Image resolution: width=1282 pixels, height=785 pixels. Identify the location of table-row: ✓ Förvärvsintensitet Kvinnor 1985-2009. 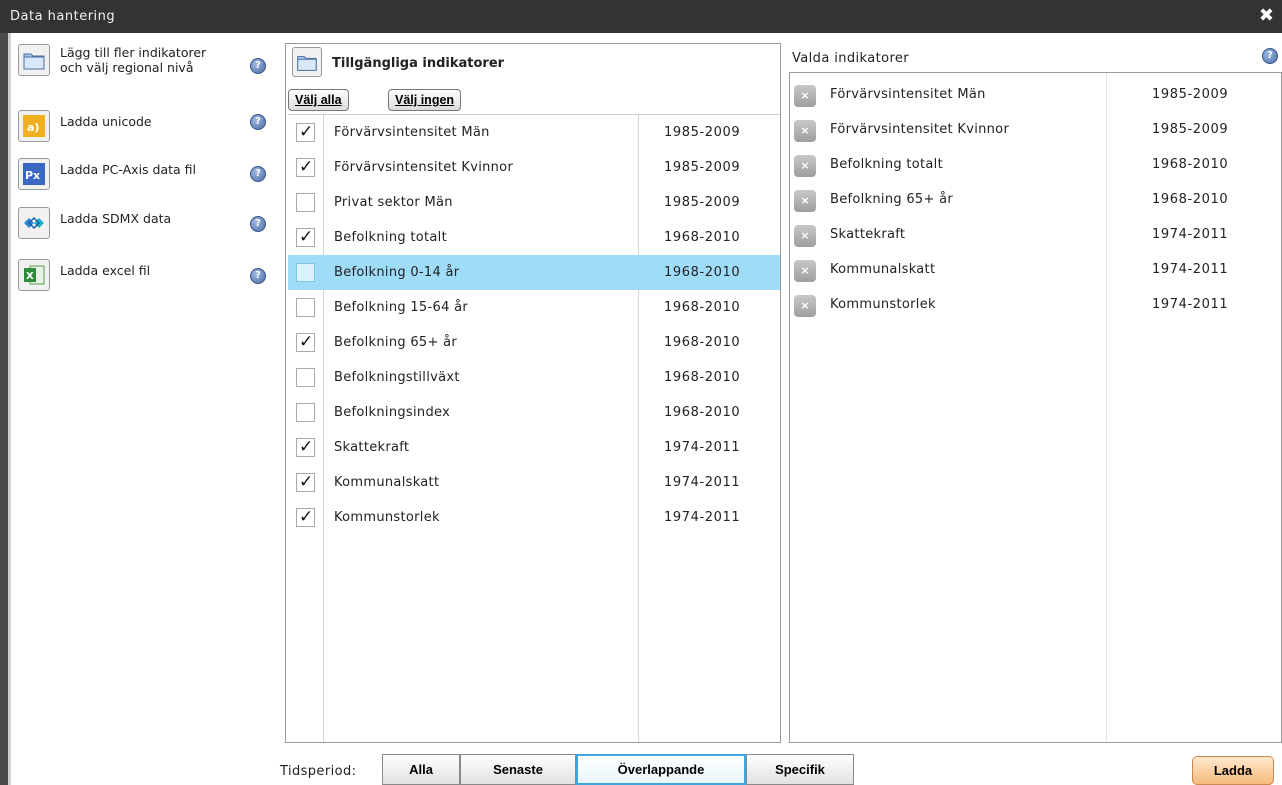
(534, 167).